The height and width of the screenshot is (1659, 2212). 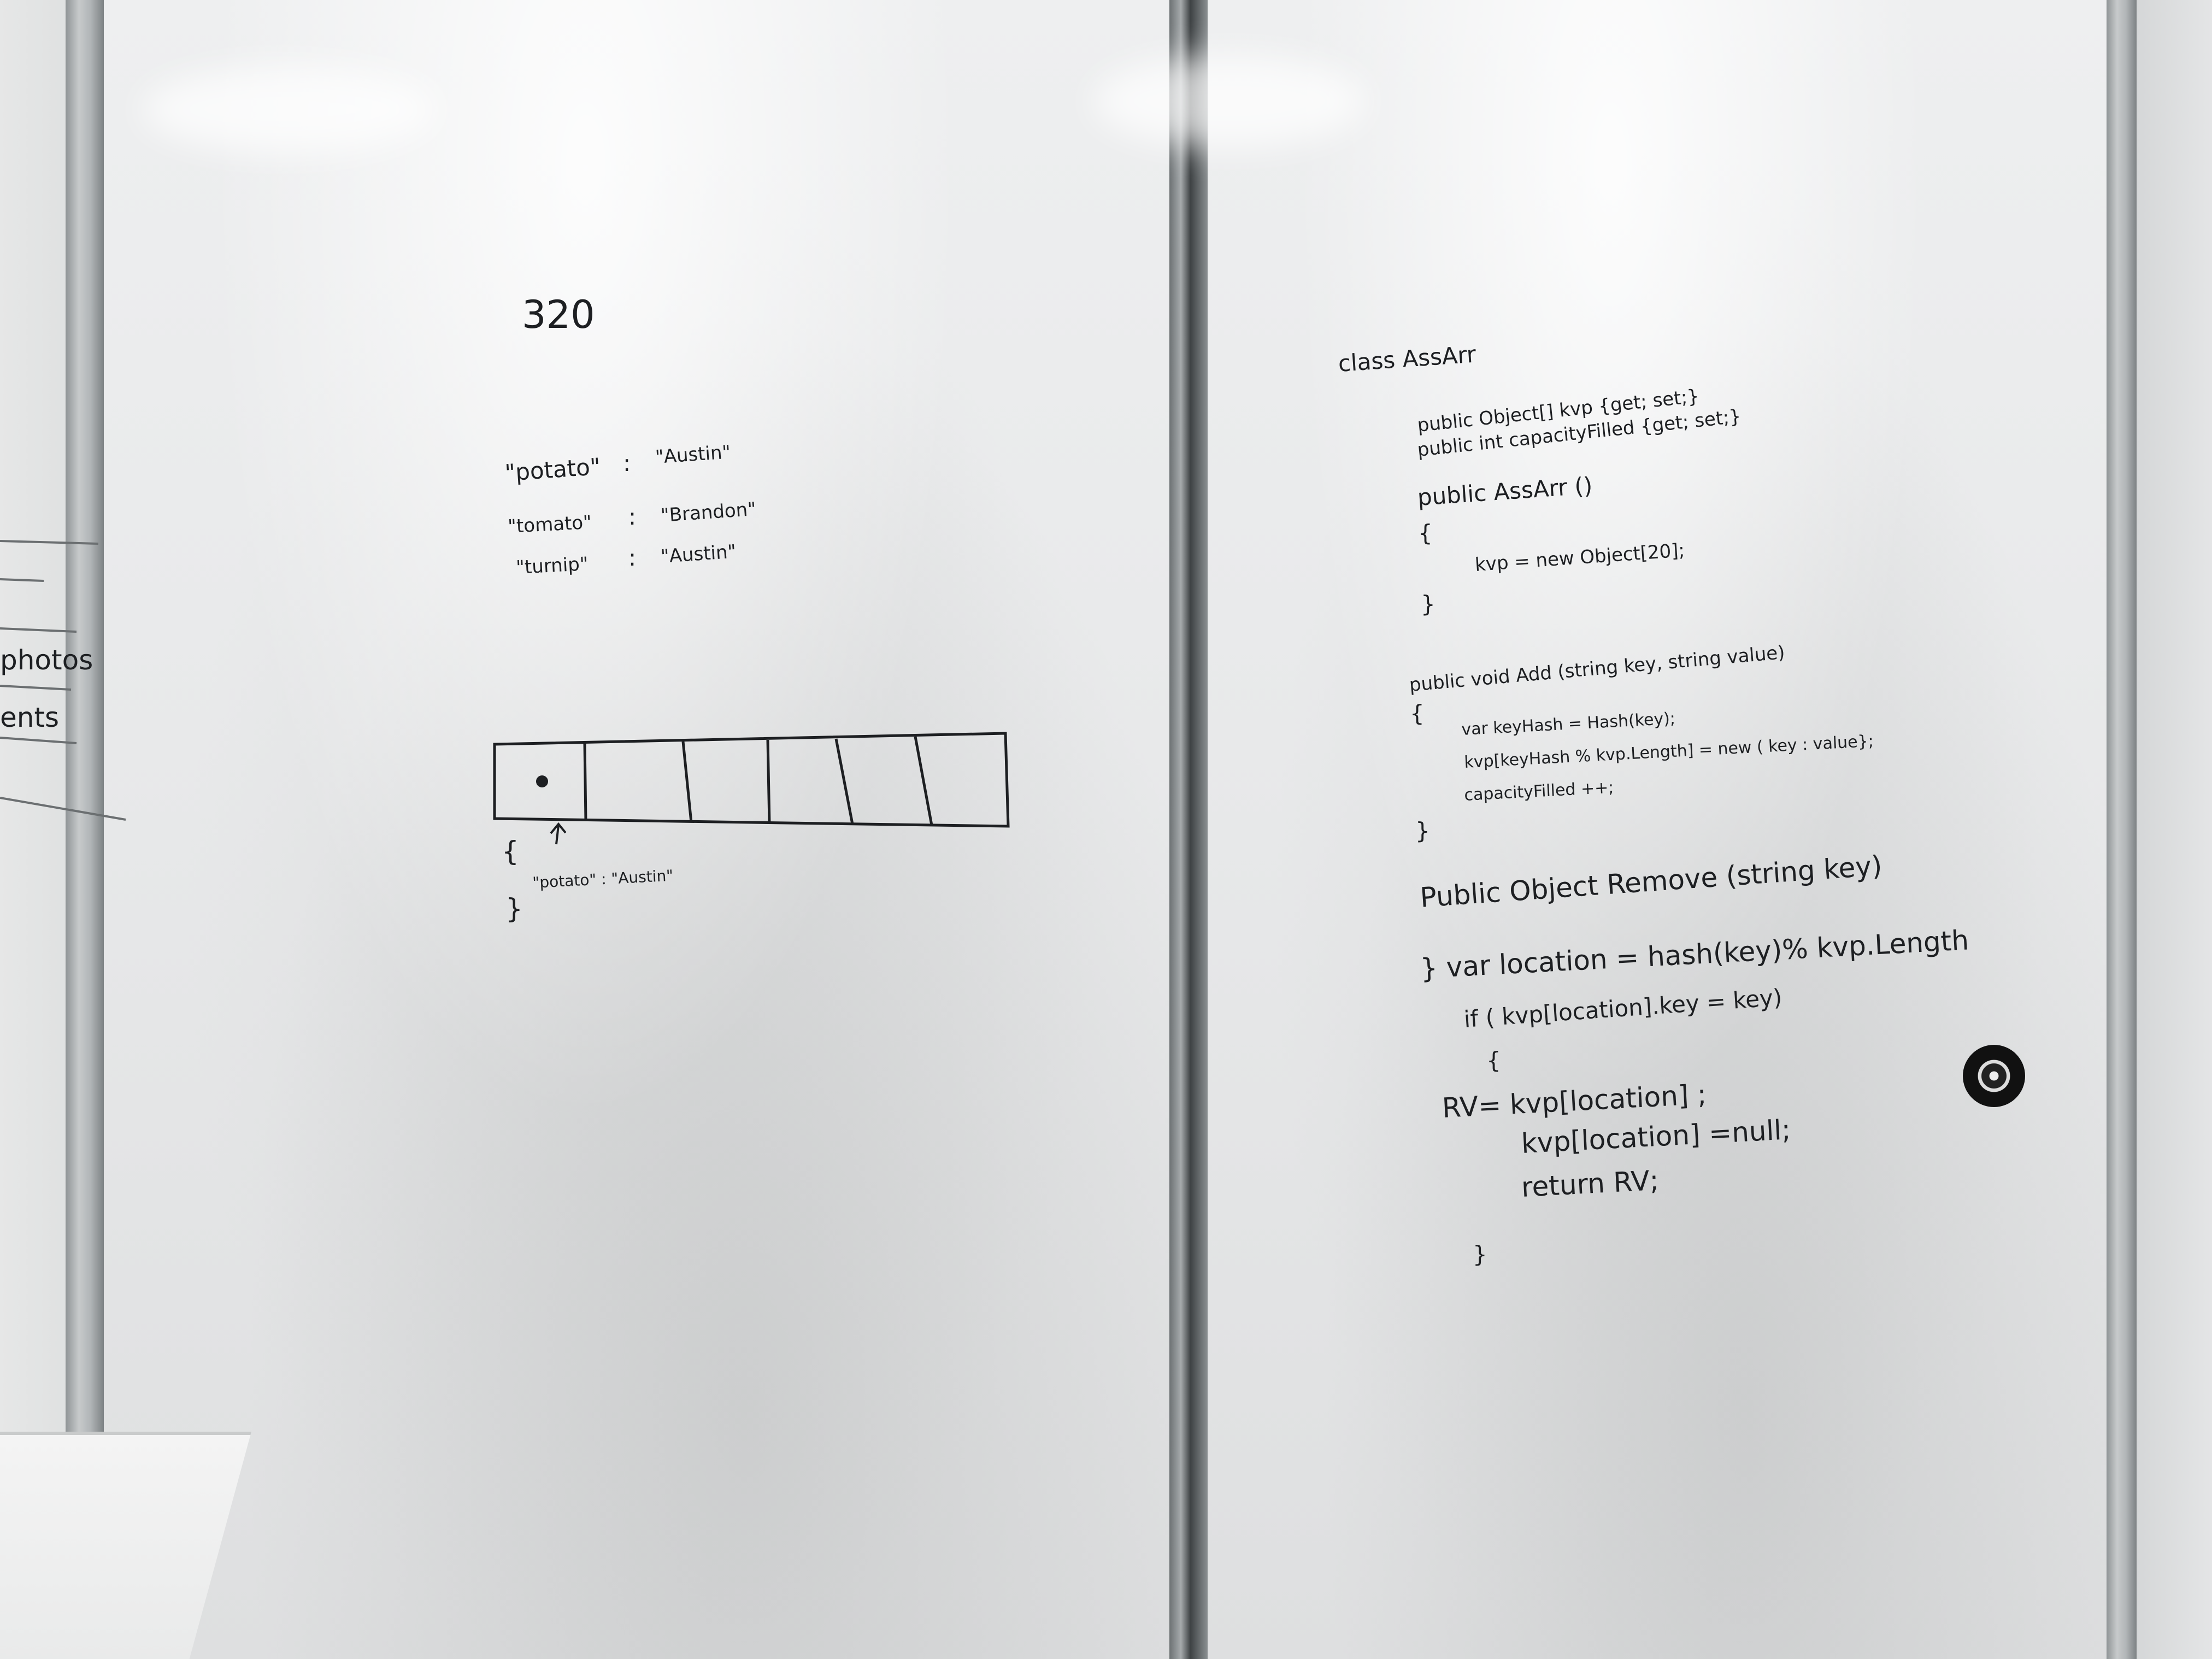 I want to click on pair-key: "potato", so click(x=552, y=469).